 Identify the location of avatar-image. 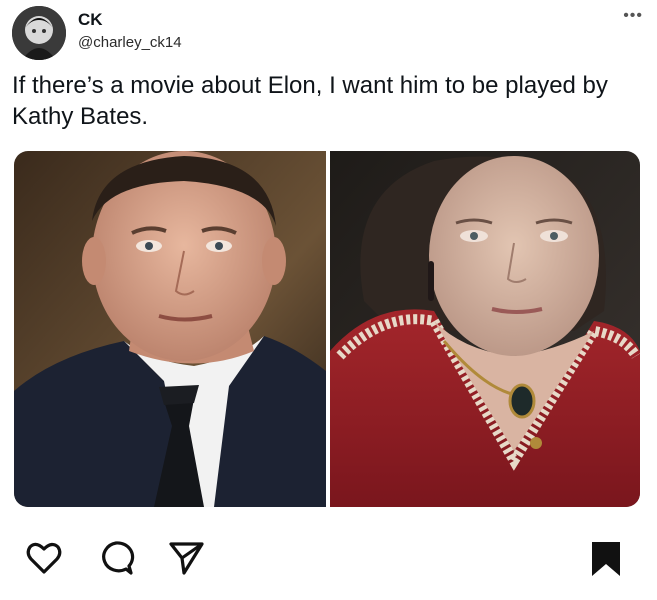
(39, 33).